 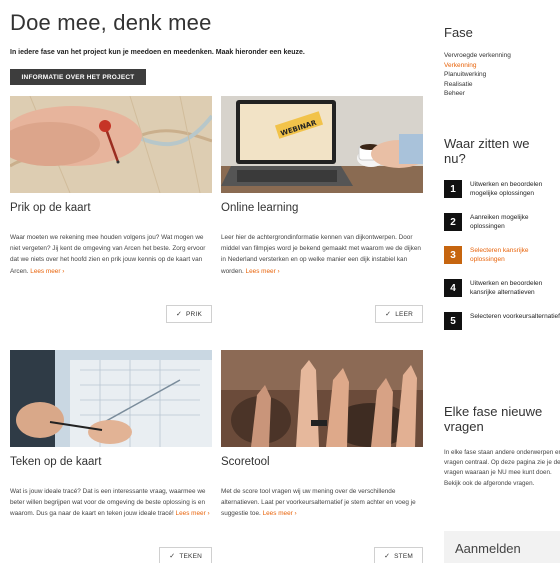 I want to click on fase-item: Planuitwerking, so click(x=477, y=75).